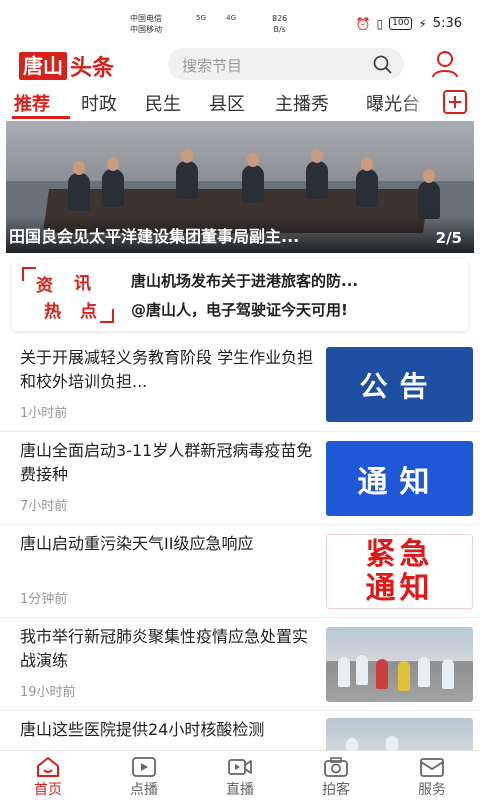 This screenshot has height=800, width=480. I want to click on play-icon, so click(144, 767).